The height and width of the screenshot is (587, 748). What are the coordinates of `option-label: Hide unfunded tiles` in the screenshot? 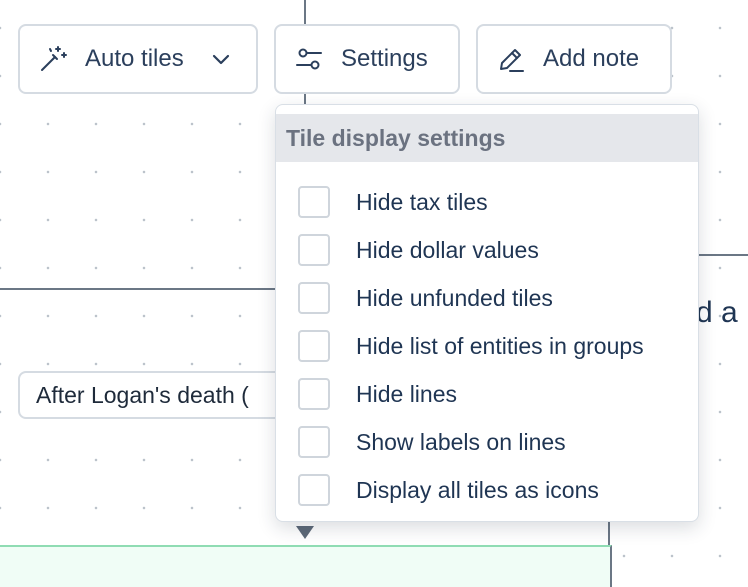 It's located at (454, 297).